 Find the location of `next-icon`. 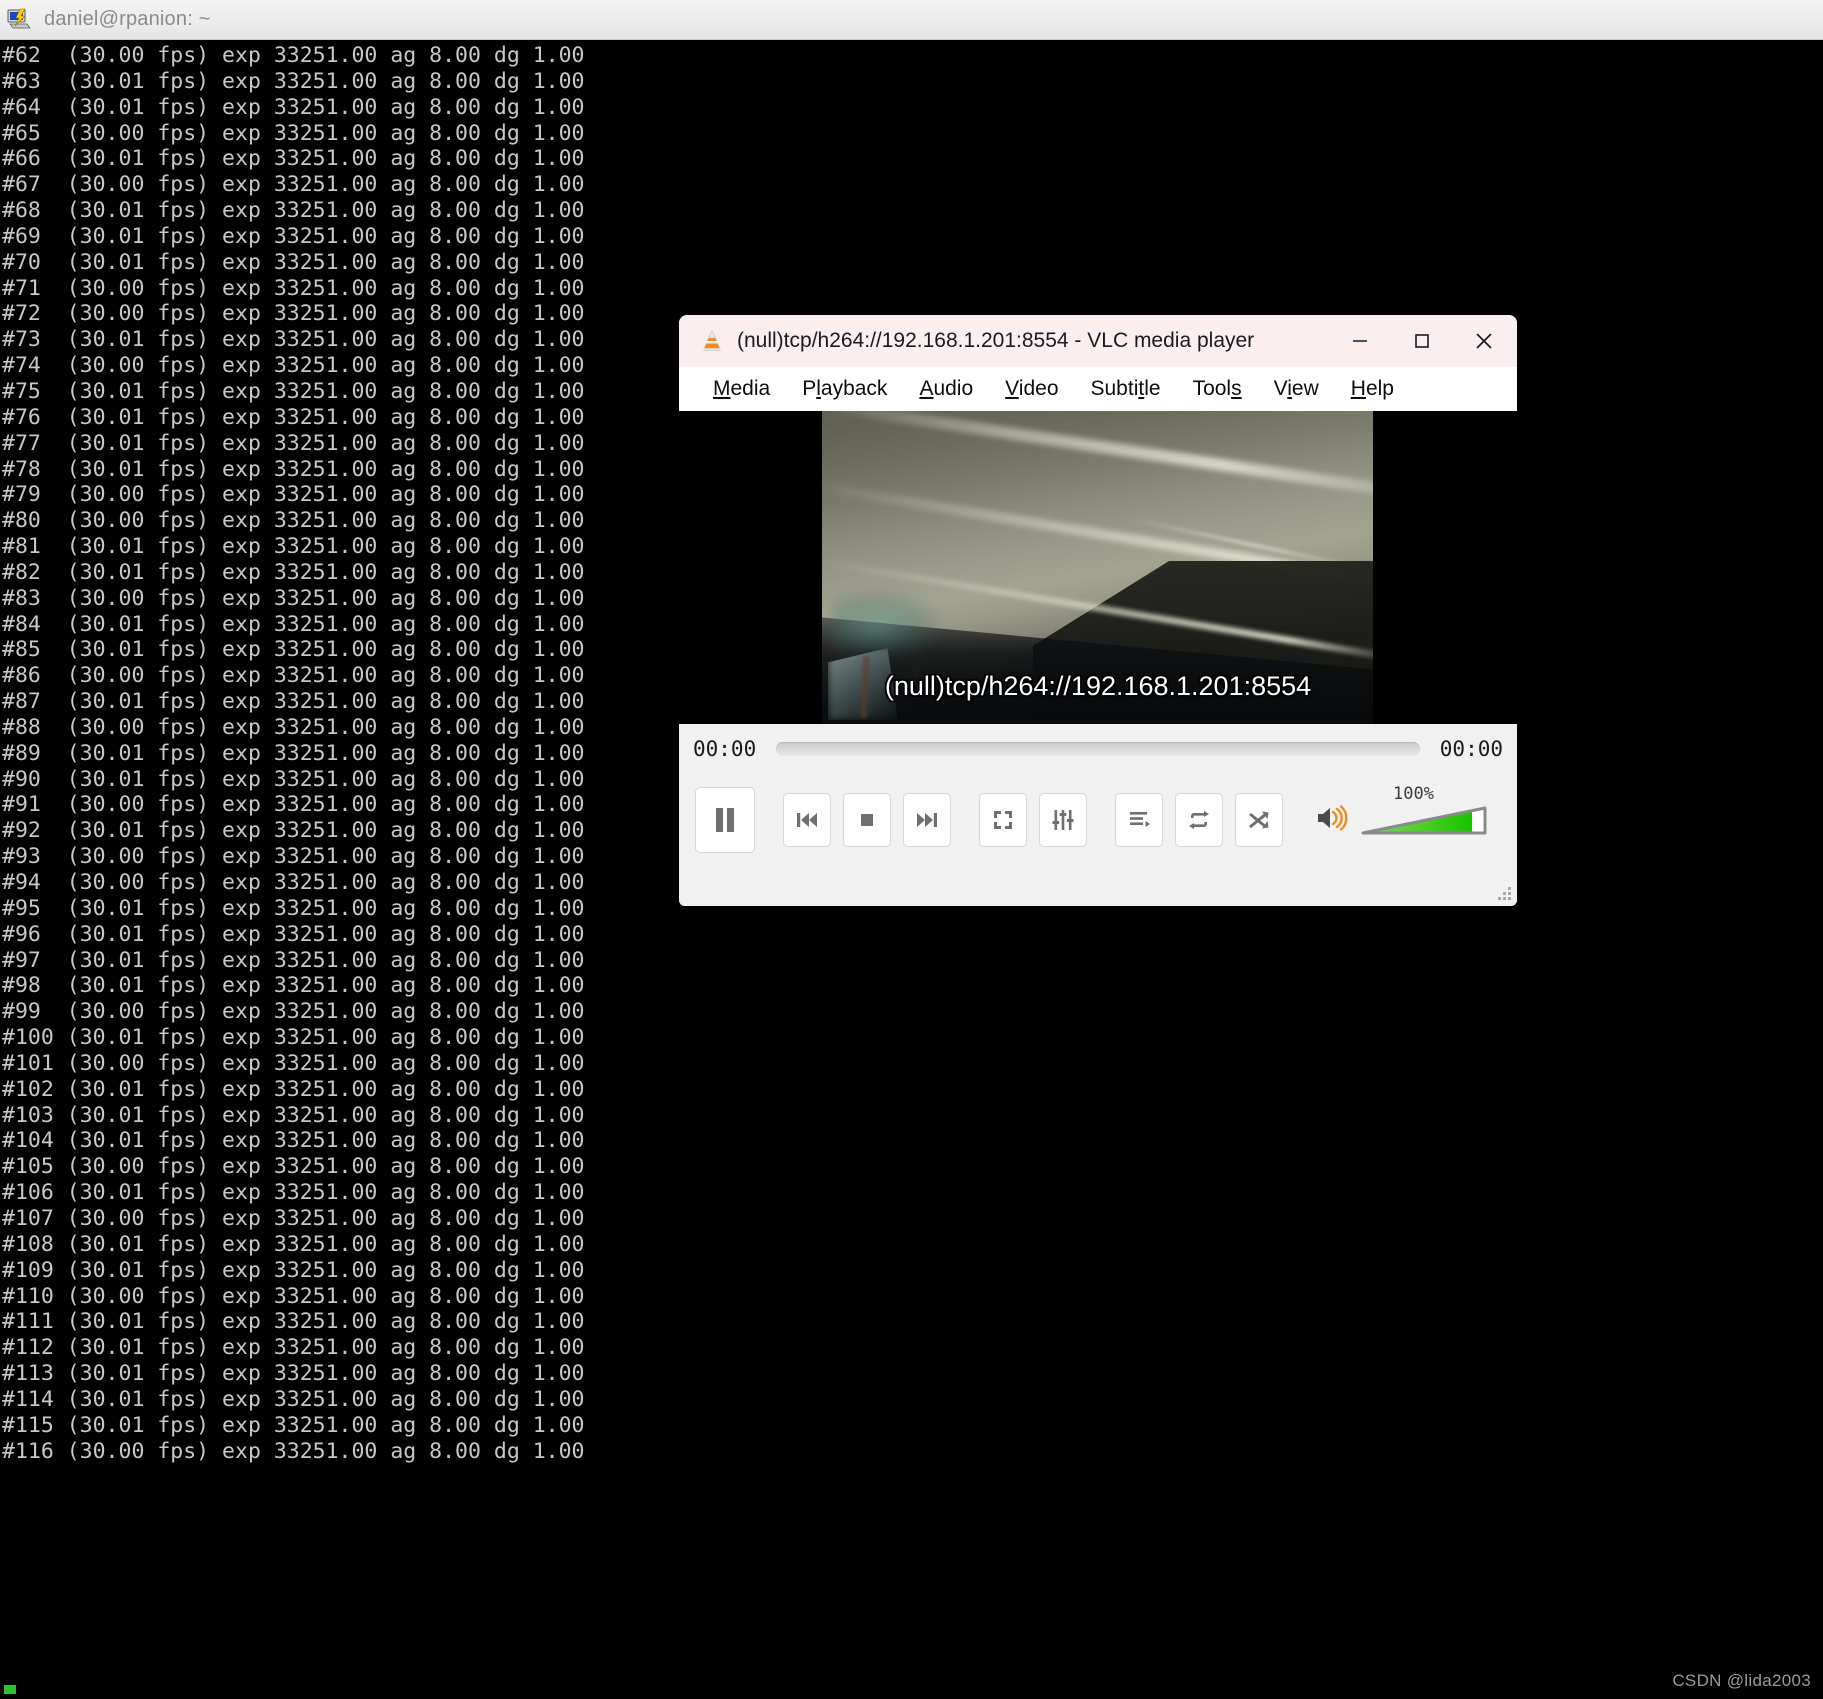

next-icon is located at coordinates (927, 820).